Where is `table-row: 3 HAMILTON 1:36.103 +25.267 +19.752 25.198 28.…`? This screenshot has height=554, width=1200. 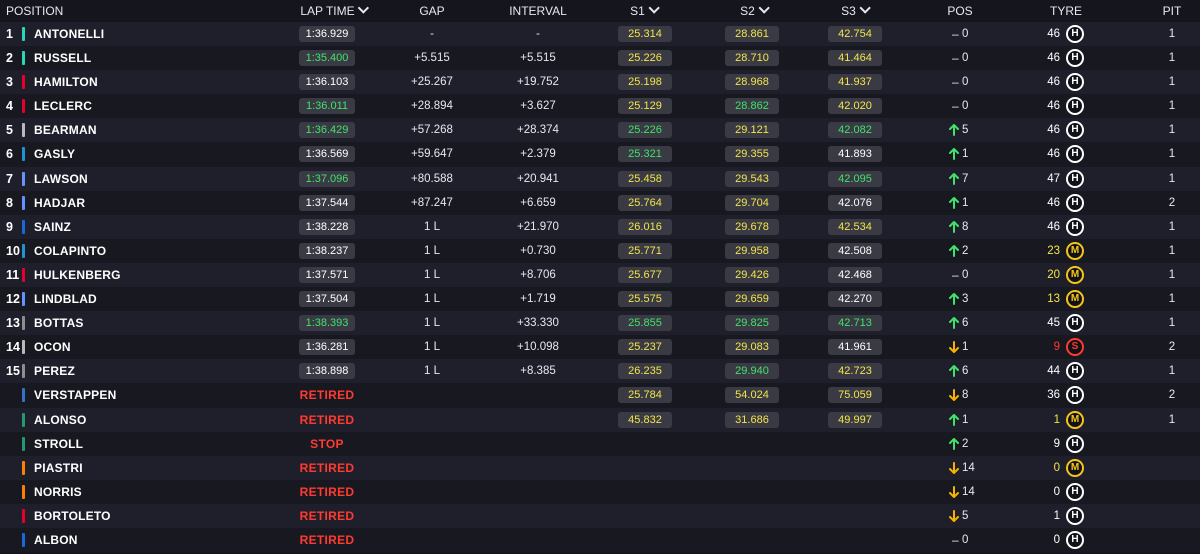
table-row: 3 HAMILTON 1:36.103 +25.267 +19.752 25.198 28.… is located at coordinates (600, 82).